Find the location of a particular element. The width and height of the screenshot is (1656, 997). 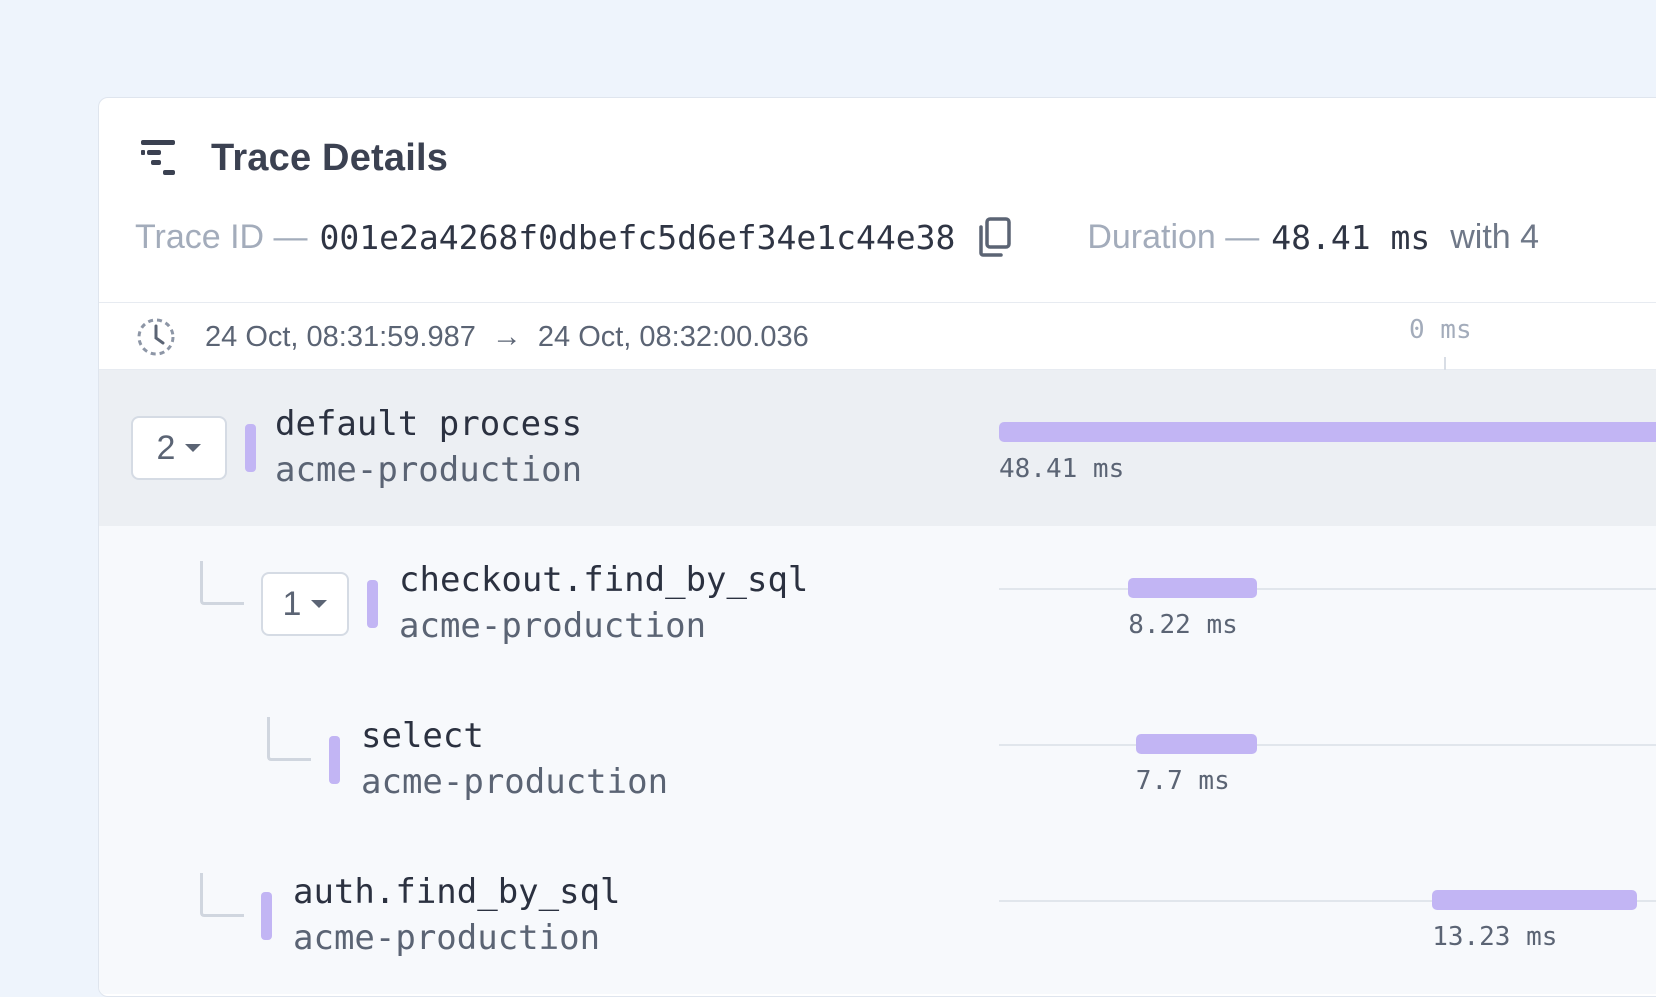

trace-waterfall-icon is located at coordinates (158, 157).